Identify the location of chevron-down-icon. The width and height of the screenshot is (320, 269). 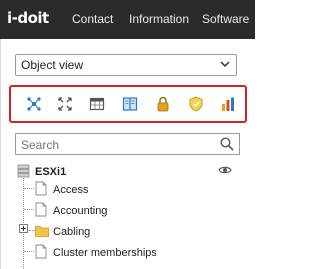
(225, 64).